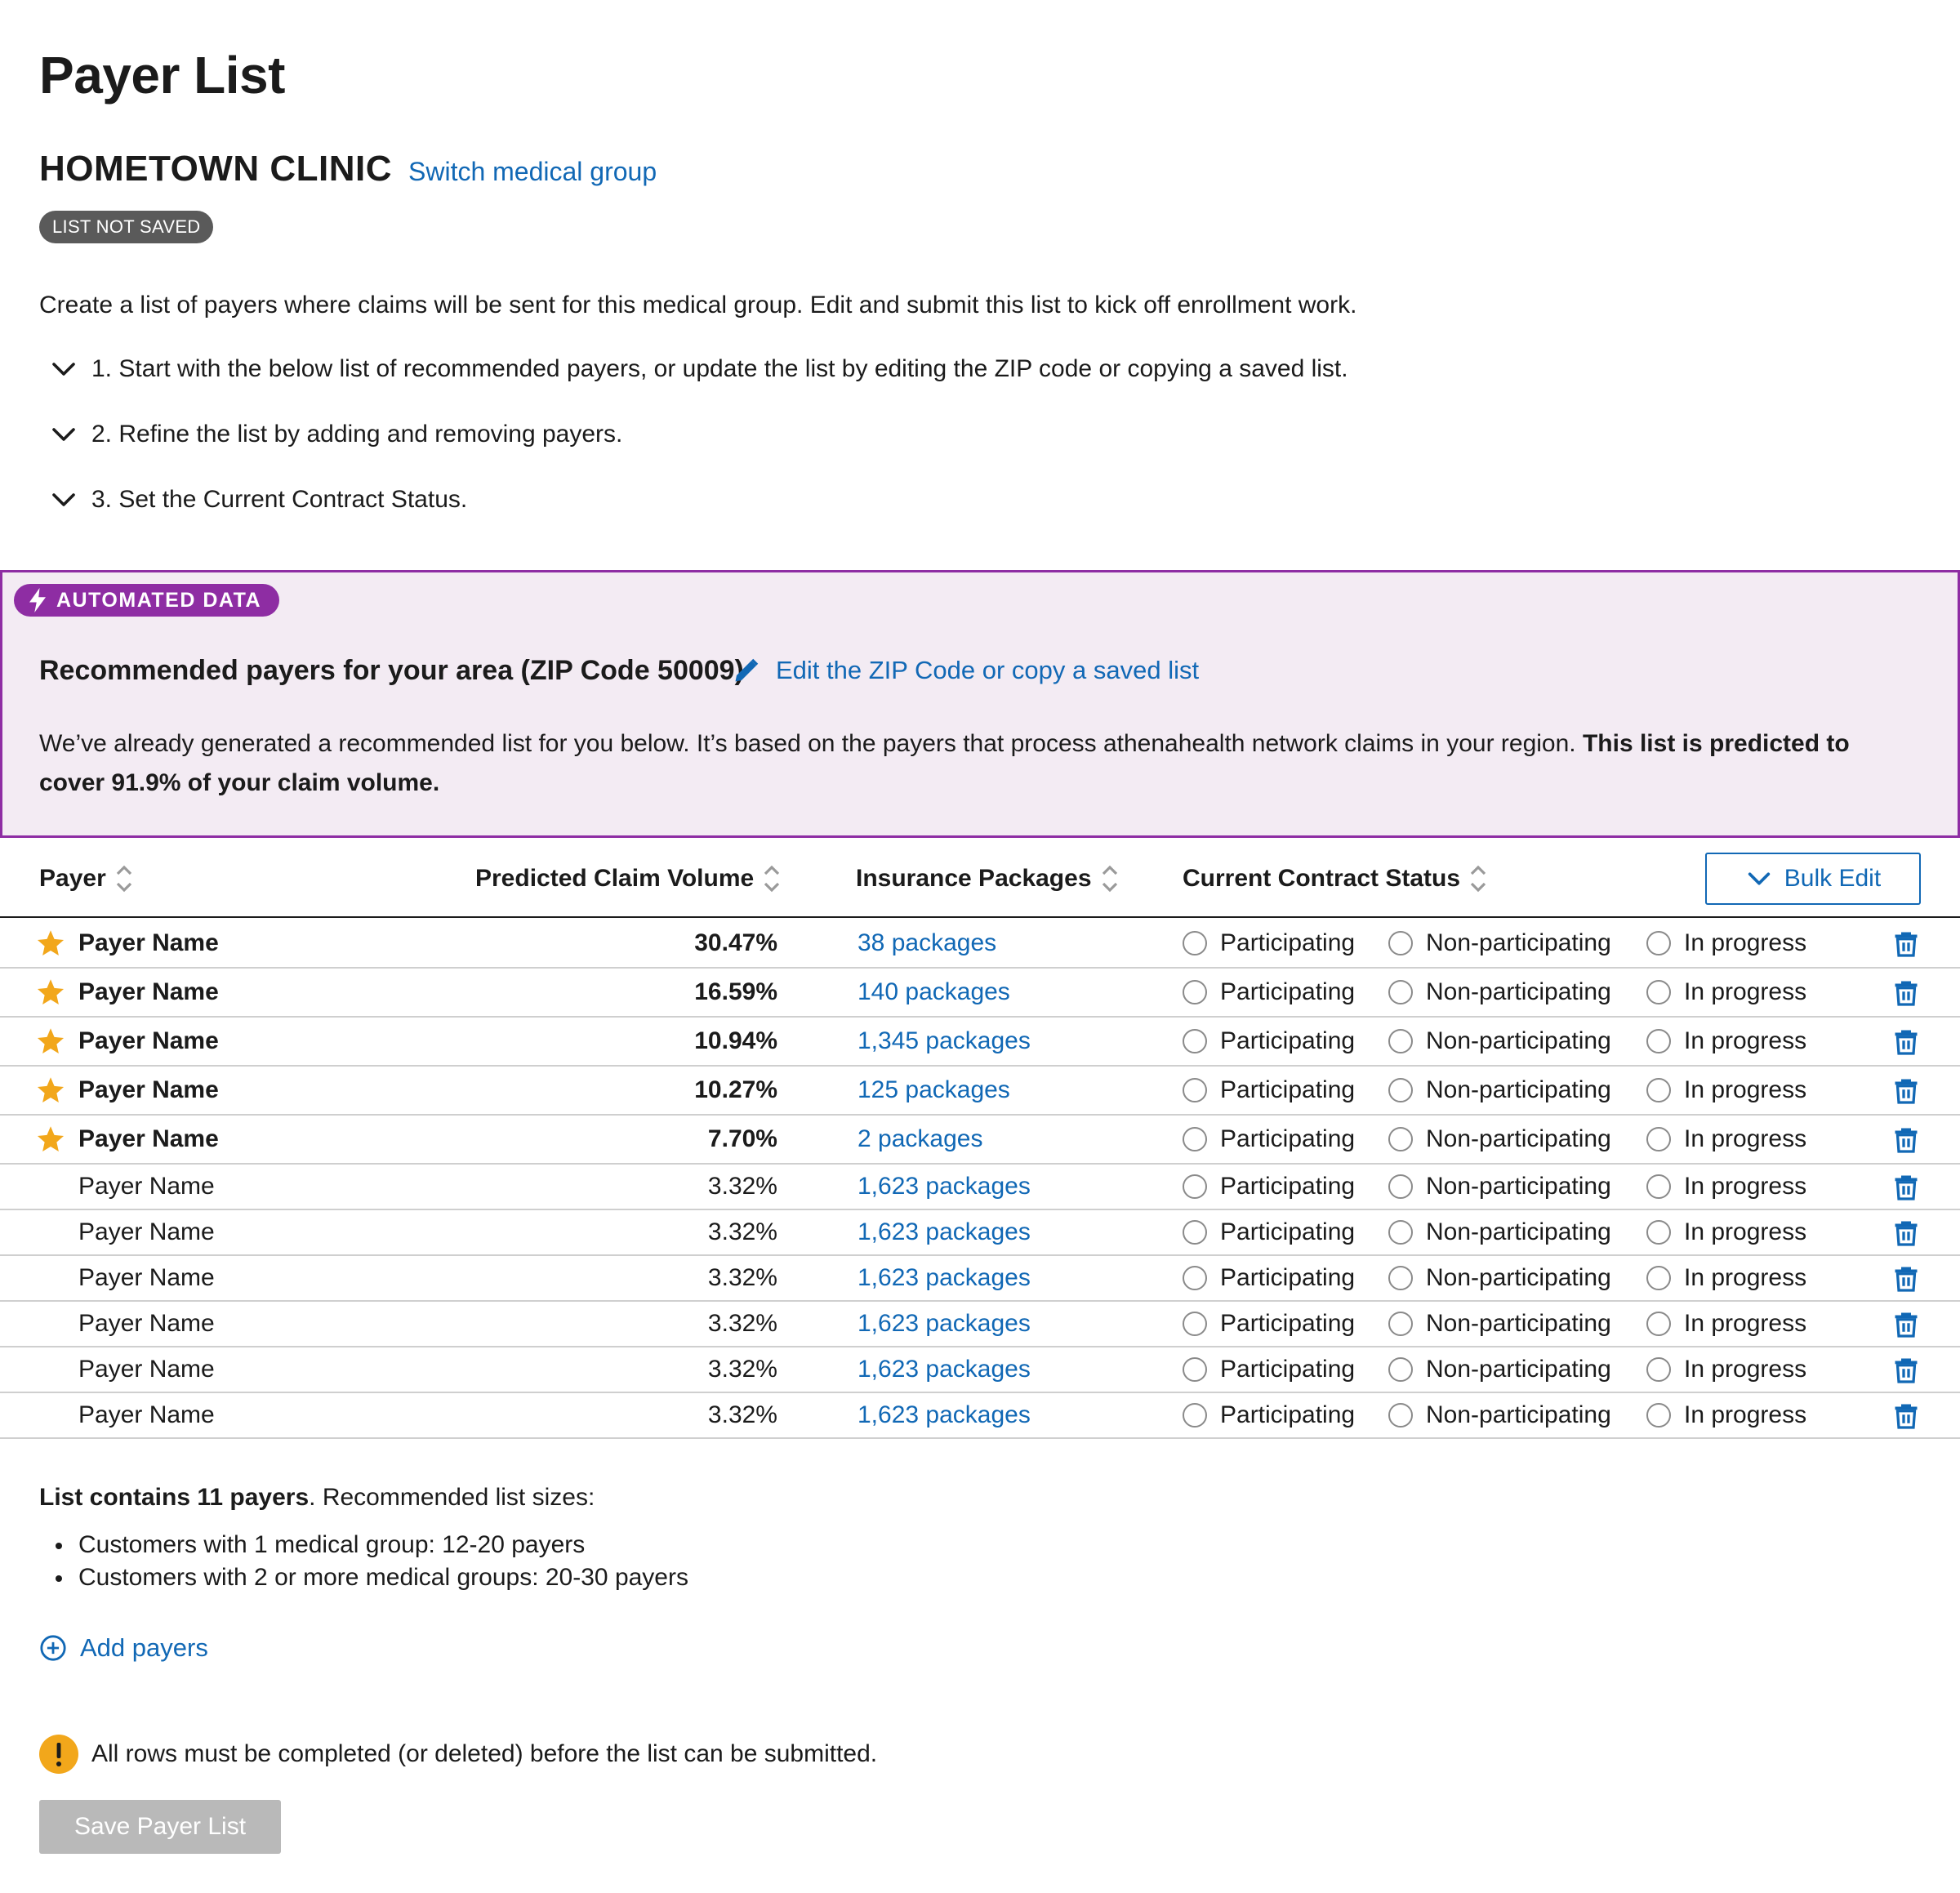 The image size is (1960, 1893). Describe the element at coordinates (945, 1041) in the screenshot. I see `insurance-packages-link: 1,345 packages` at that location.